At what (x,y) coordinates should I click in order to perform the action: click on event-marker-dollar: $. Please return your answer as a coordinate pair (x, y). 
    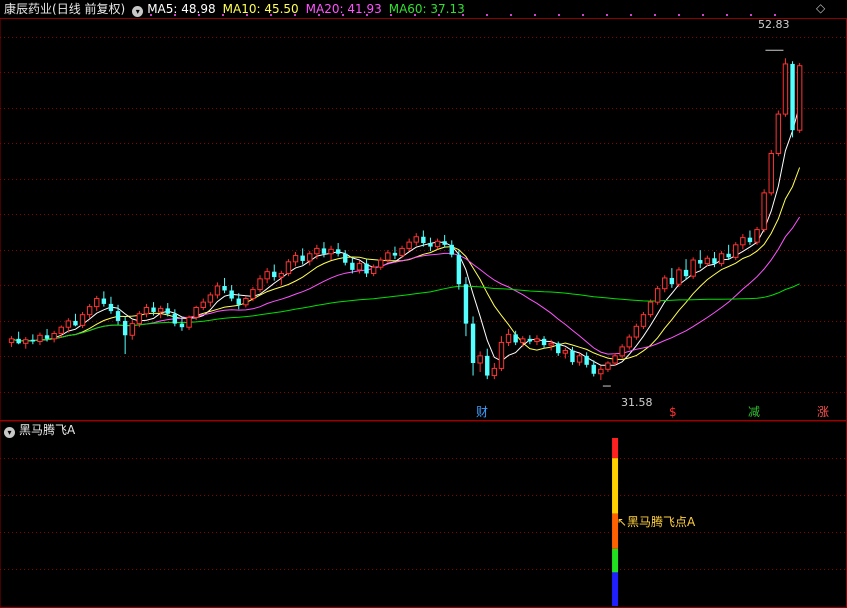
    Looking at the image, I should click on (673, 412).